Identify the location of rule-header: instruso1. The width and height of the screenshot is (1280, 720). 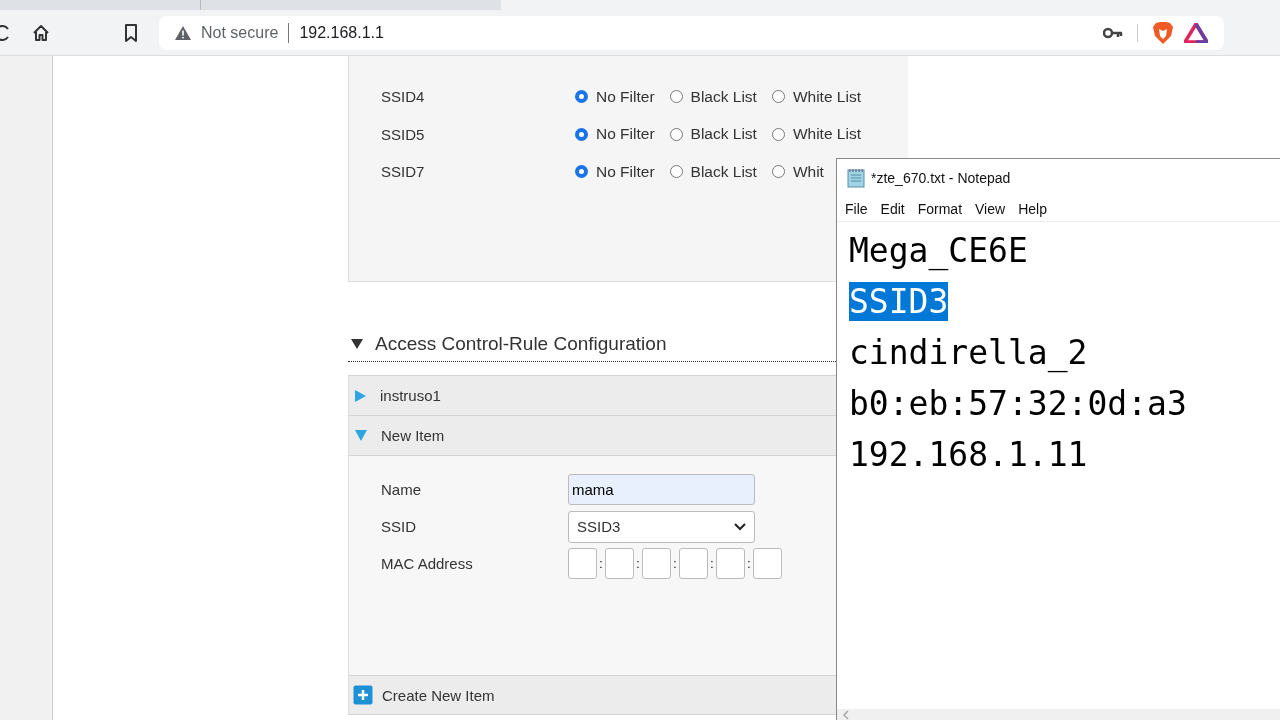
(592, 395).